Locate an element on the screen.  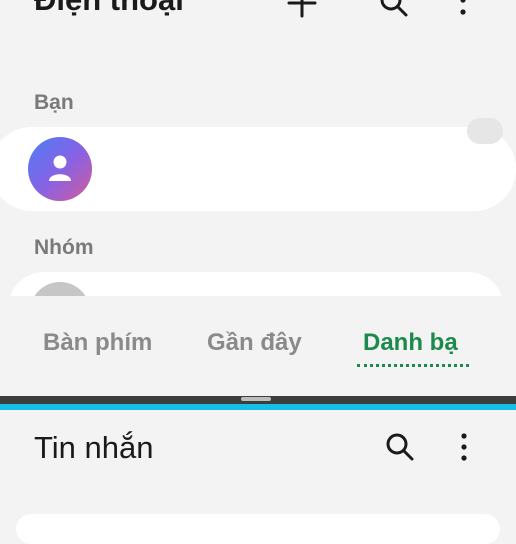
split-screen-divider is located at coordinates (258, 403).